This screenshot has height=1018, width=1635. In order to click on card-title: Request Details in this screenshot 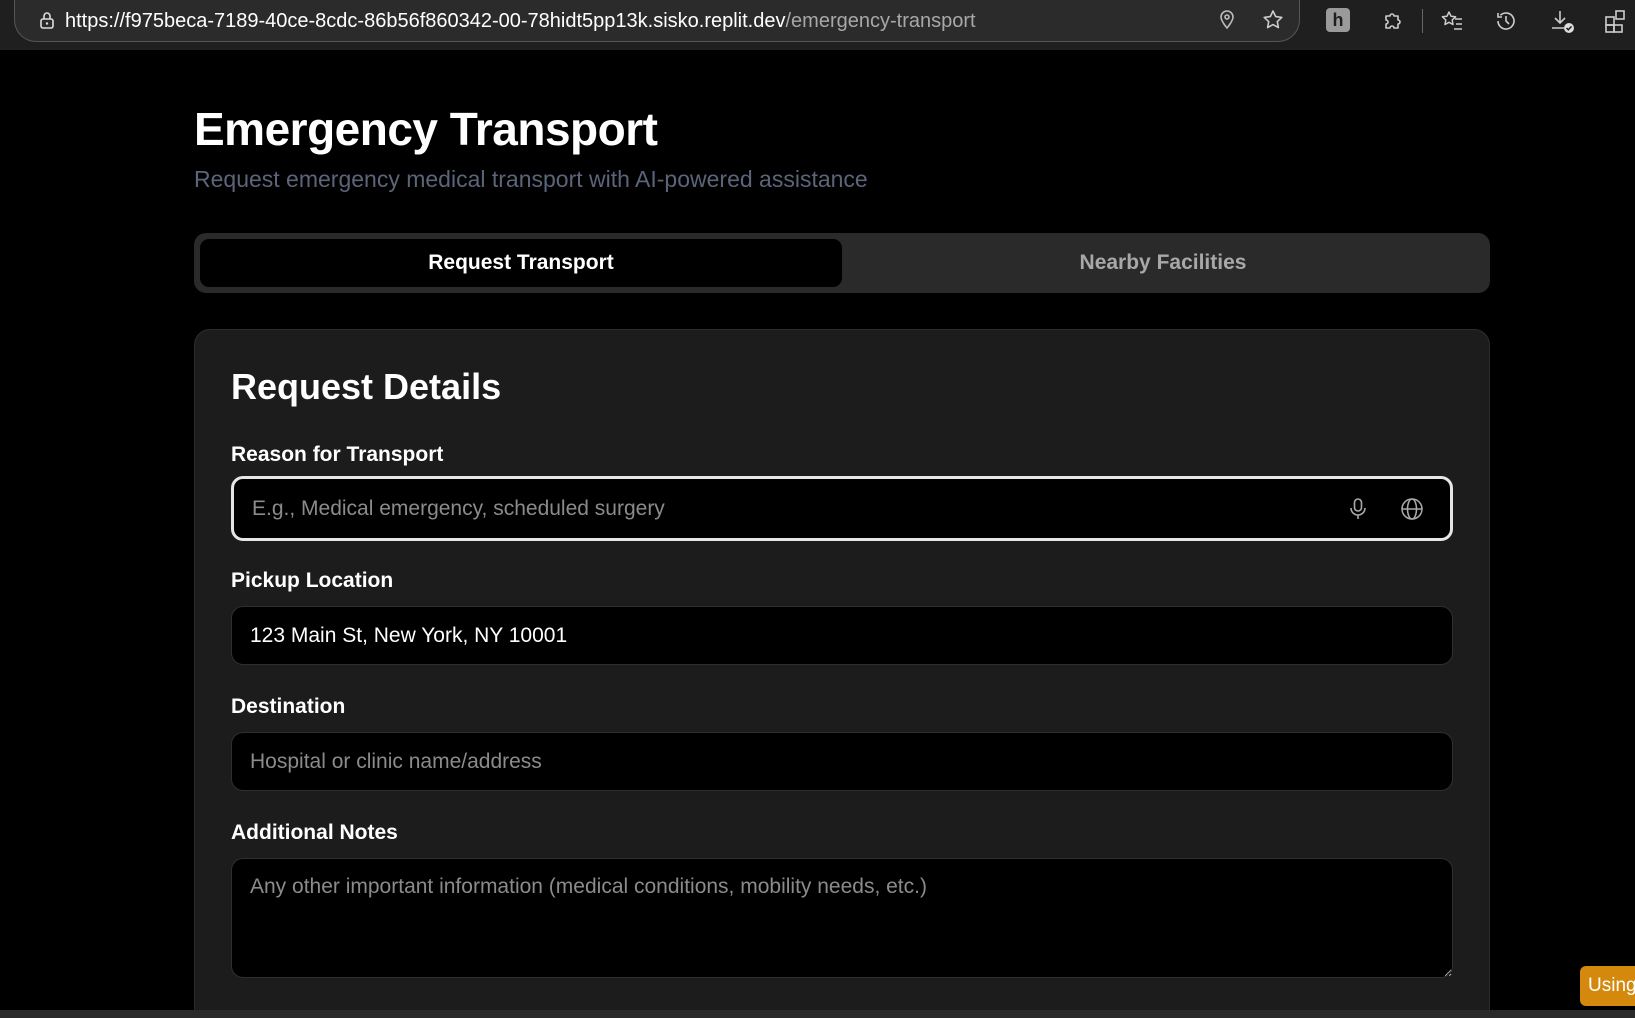, I will do `click(366, 386)`.